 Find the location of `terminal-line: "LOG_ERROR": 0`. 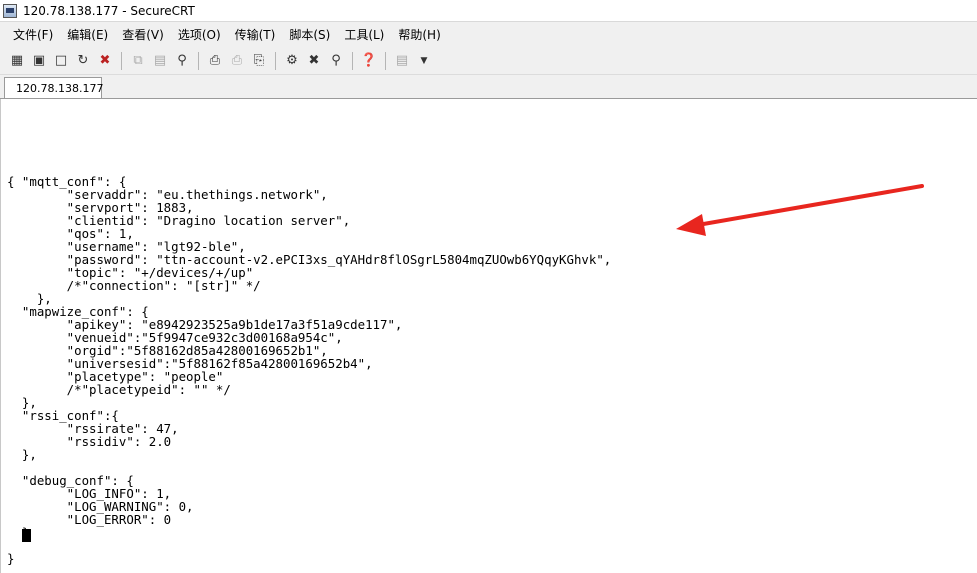

terminal-line: "LOG_ERROR": 0 is located at coordinates (89, 519).